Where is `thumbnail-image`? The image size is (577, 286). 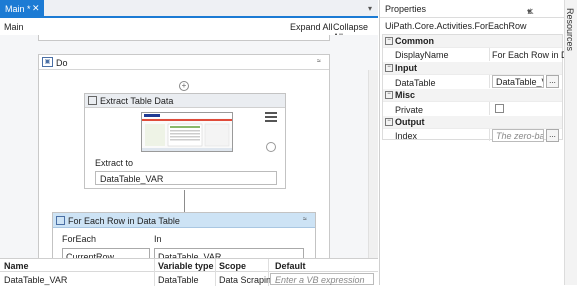 thumbnail-image is located at coordinates (187, 132).